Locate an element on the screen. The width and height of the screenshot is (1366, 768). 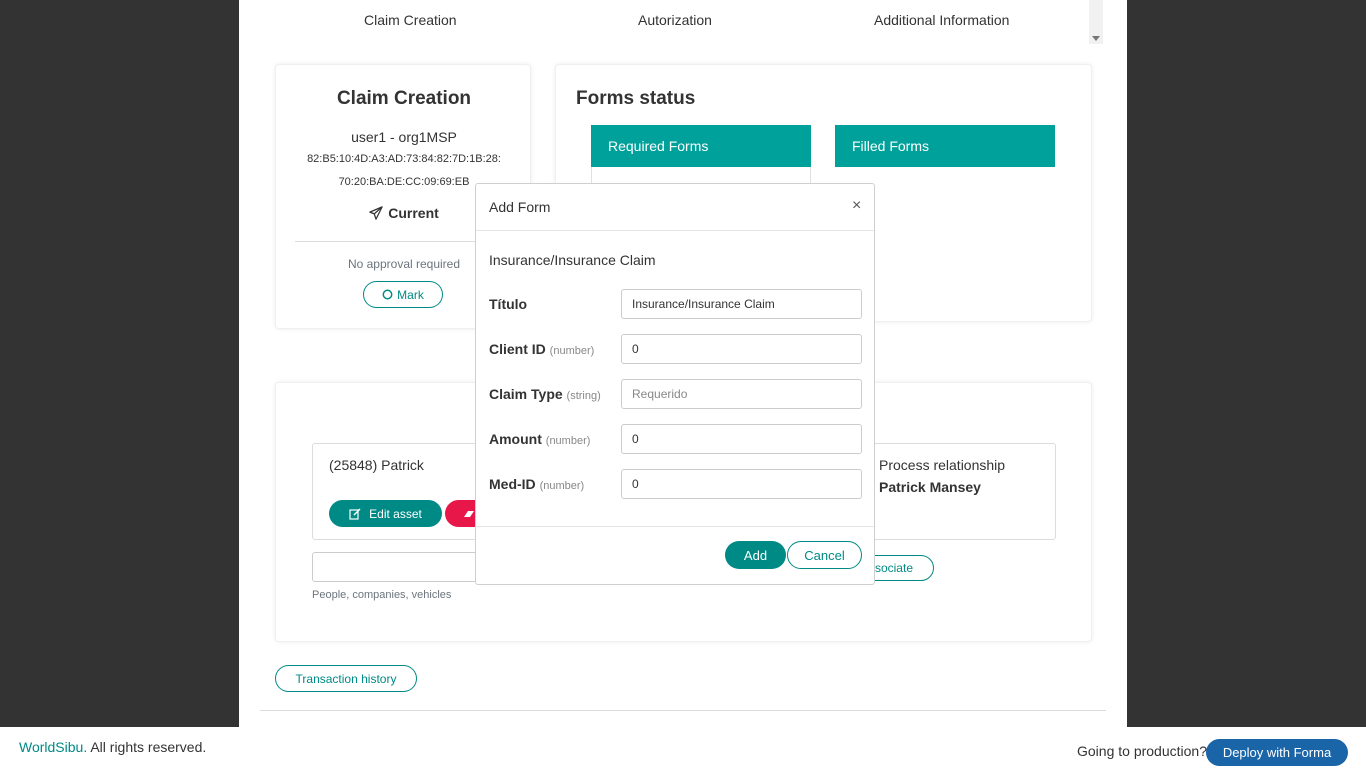
eraser-icon is located at coordinates (469, 513).